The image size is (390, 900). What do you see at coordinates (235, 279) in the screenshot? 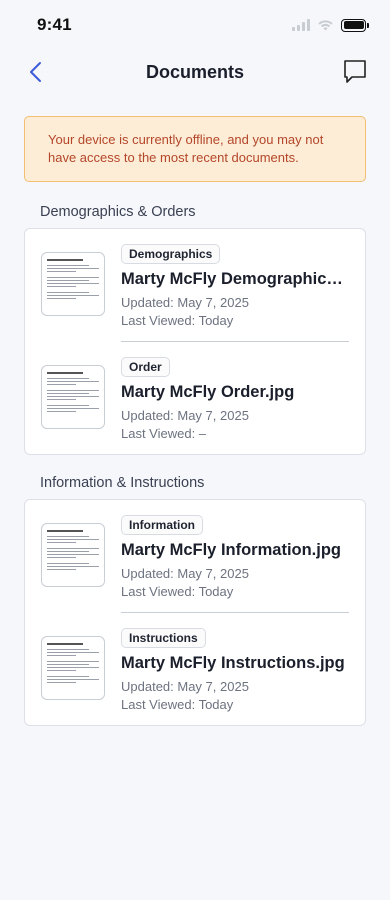
I see `document-name: Marty McFly Demographics.jpg` at bounding box center [235, 279].